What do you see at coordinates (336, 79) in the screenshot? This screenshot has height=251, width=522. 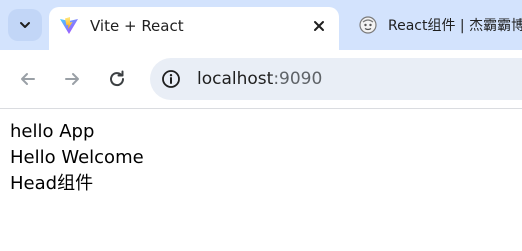 I see `address-bar: localhost:9090` at bounding box center [336, 79].